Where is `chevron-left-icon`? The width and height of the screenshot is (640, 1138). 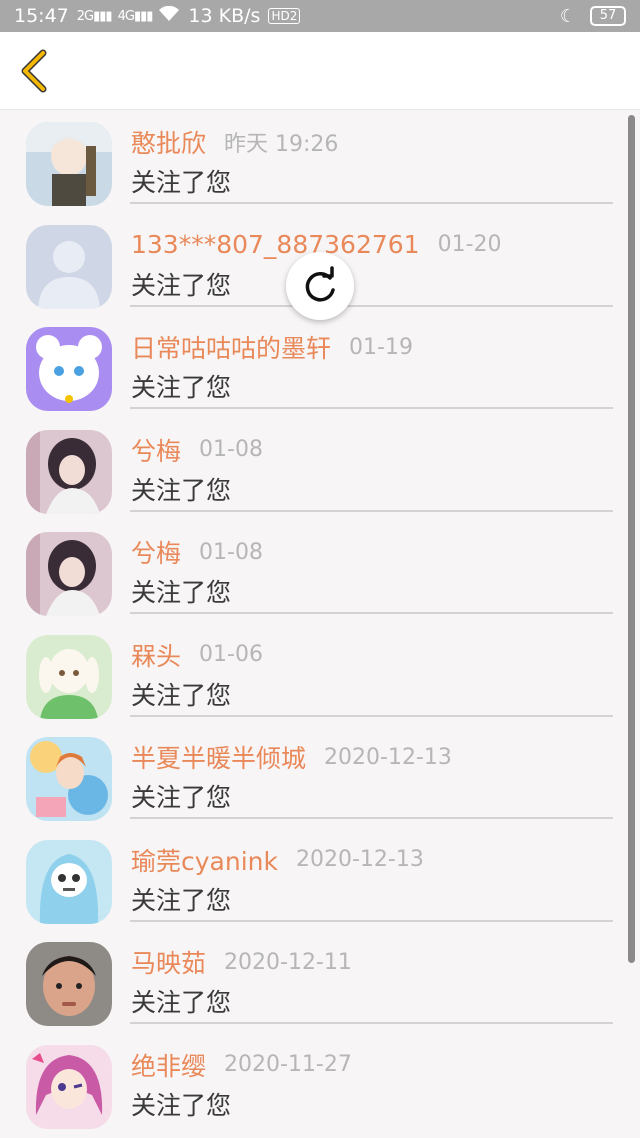
chevron-left-icon is located at coordinates (34, 71).